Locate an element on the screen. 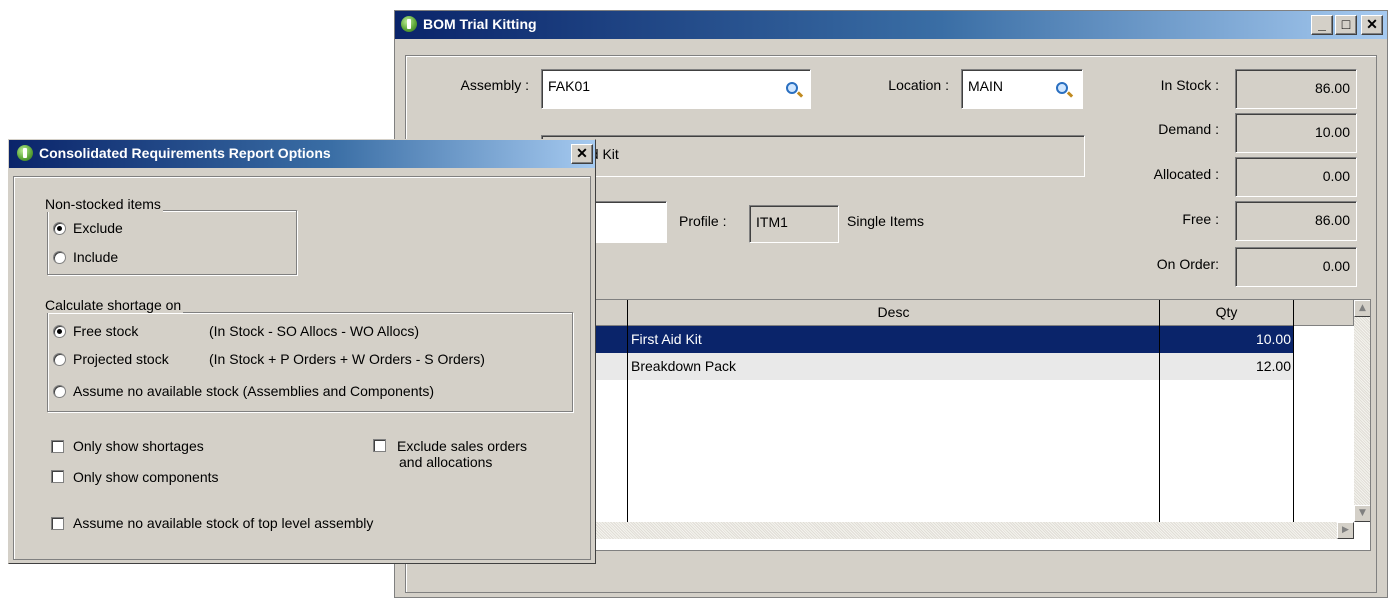  include-radio is located at coordinates (59, 257).